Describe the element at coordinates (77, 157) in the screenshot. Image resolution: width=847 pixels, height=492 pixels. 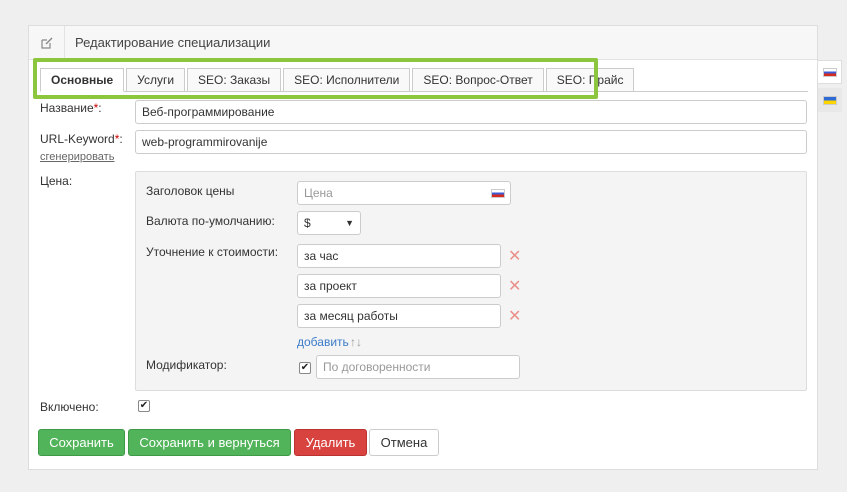
I see `generate-link: сгенерировать` at that location.